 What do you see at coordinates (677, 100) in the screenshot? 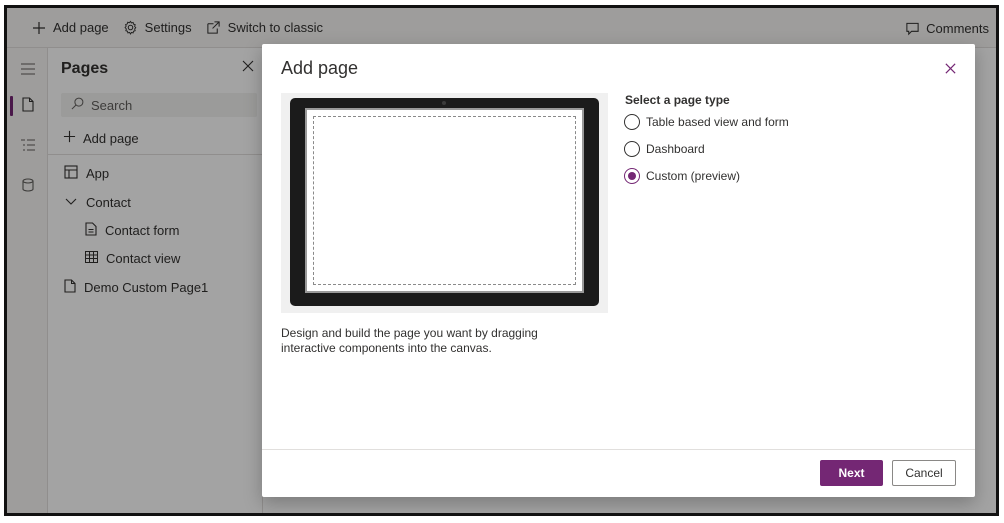
I see `page-type-label: Select a page type` at bounding box center [677, 100].